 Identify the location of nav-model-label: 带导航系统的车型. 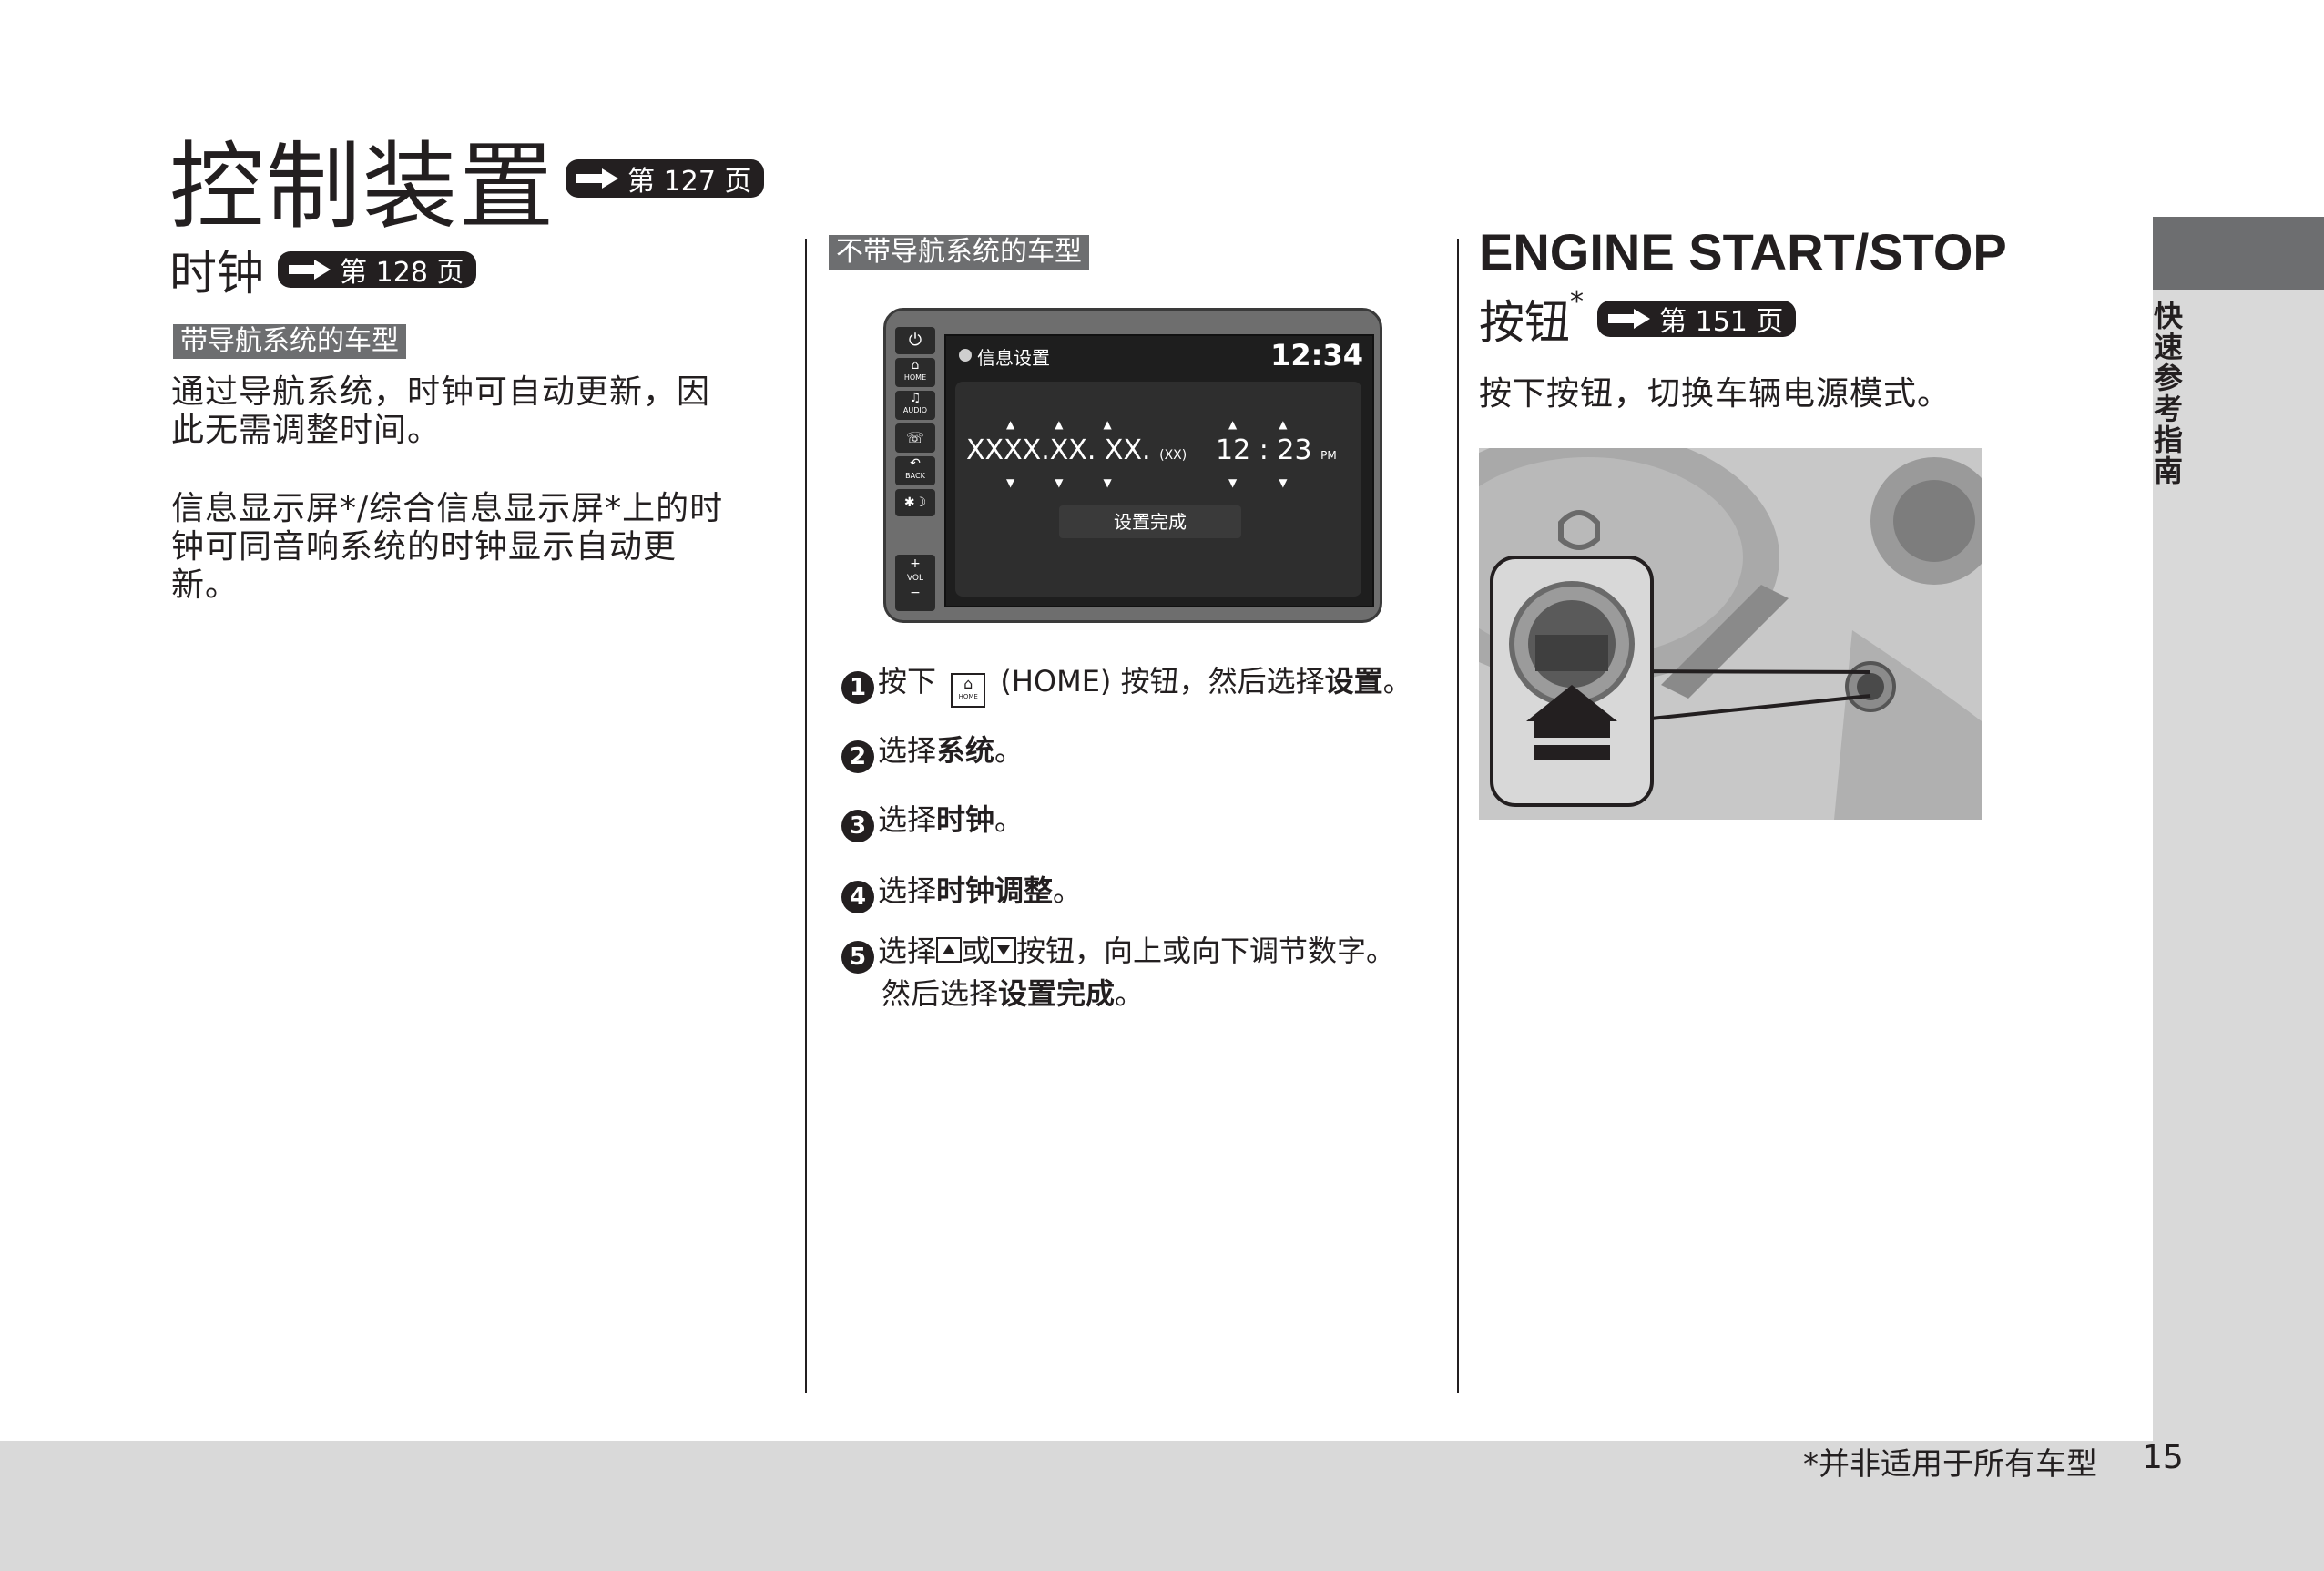
(289, 341).